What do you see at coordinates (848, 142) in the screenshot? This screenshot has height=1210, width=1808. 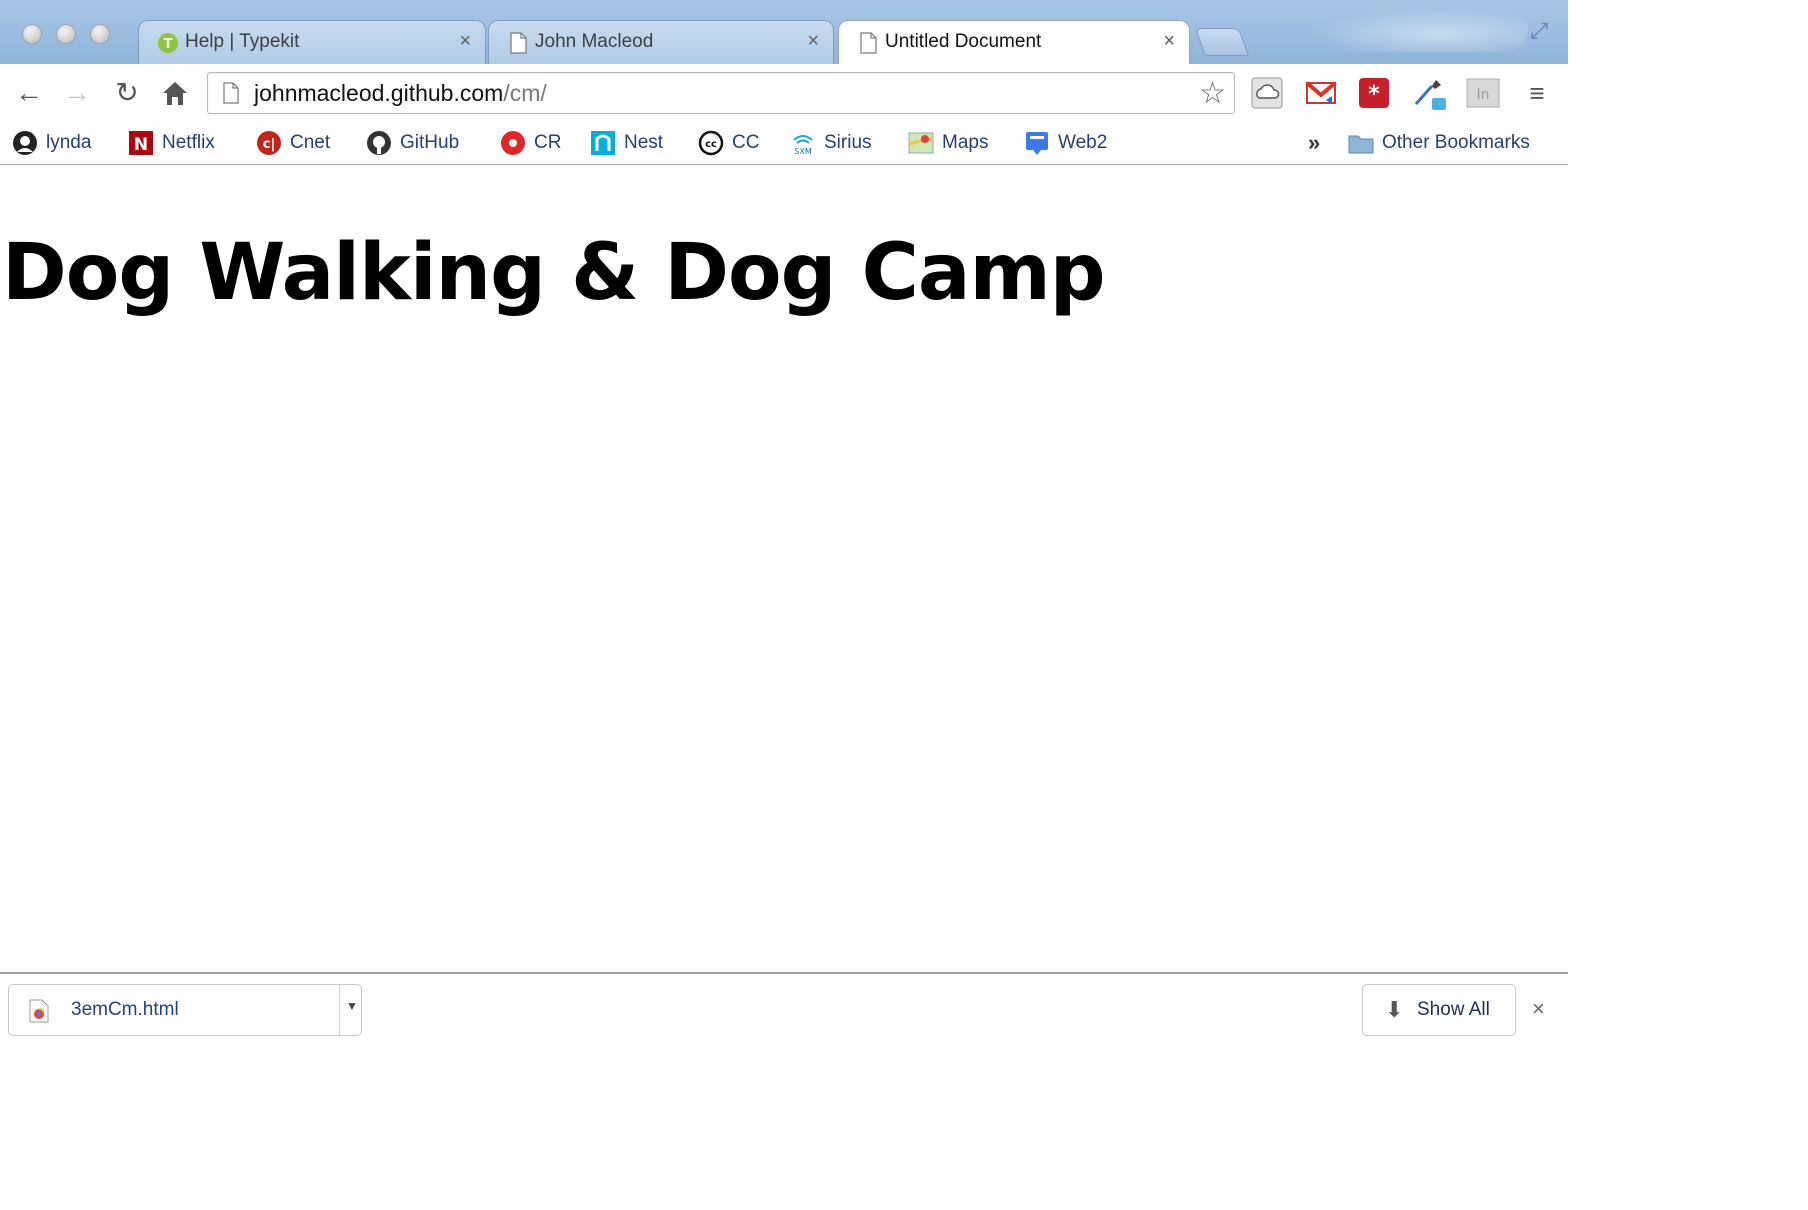 I see `bookmark-label: Sirius` at bounding box center [848, 142].